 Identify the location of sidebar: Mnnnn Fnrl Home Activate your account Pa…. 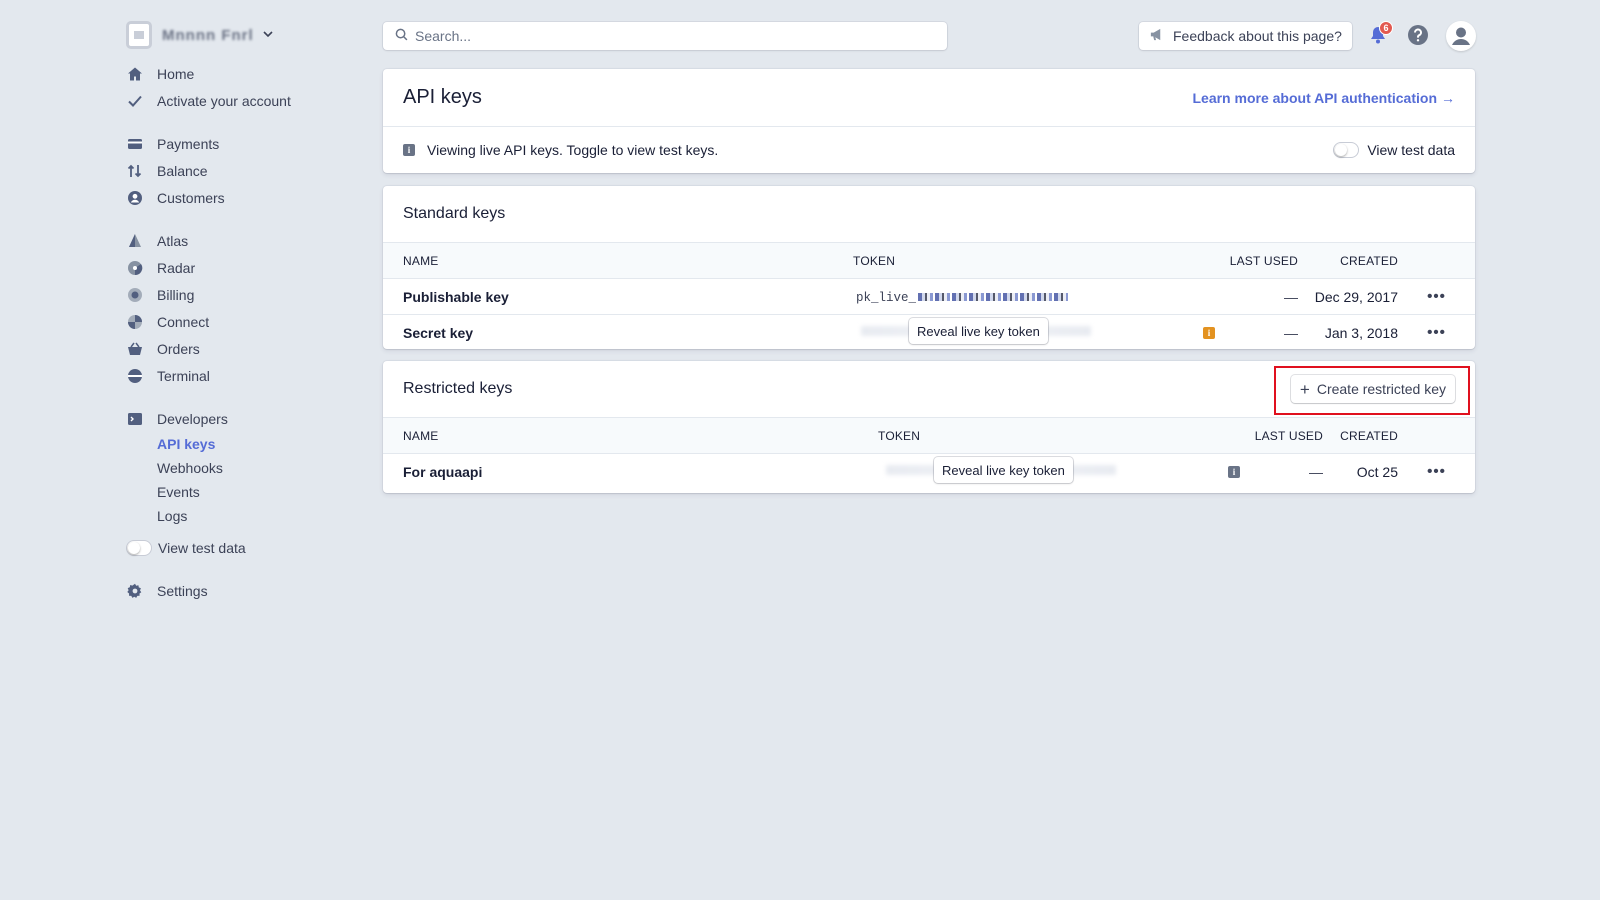
(236, 312).